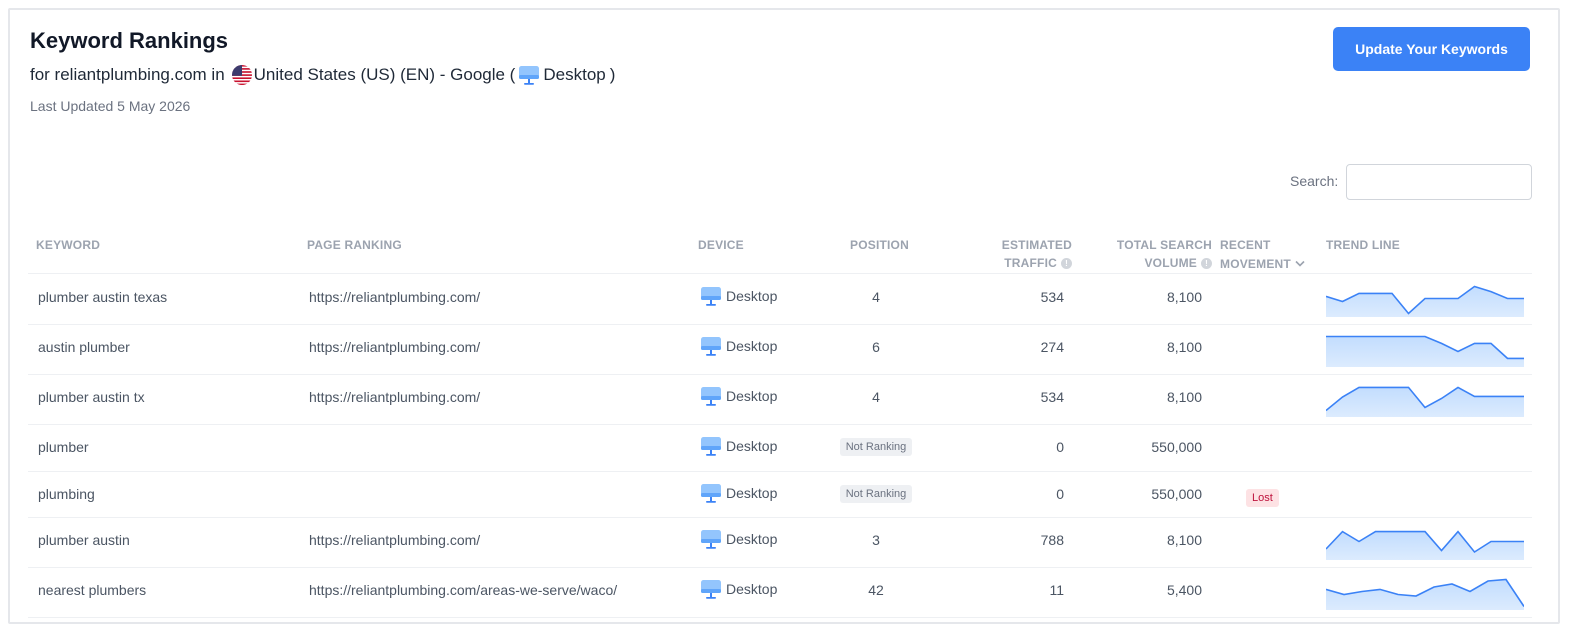 This screenshot has width=1590, height=640. What do you see at coordinates (1431, 49) in the screenshot?
I see `update-keywords-button: Update Your Keywords` at bounding box center [1431, 49].